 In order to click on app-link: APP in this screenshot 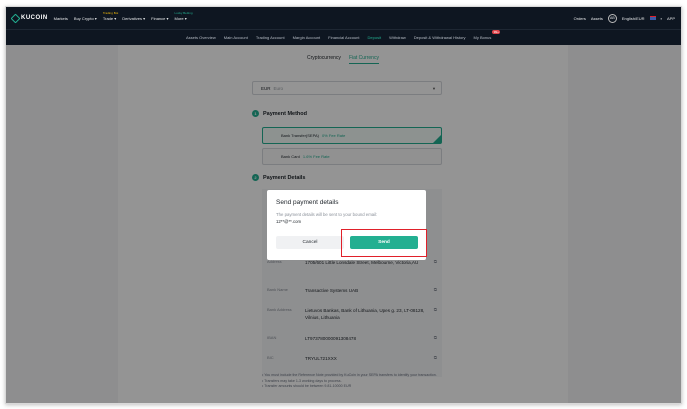, I will do `click(671, 18)`.